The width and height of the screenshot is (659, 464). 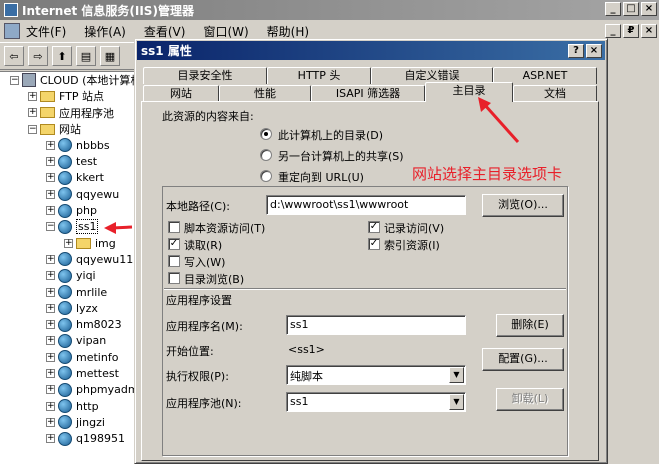 What do you see at coordinates (174, 278) in the screenshot?
I see `chk-dir-browse` at bounding box center [174, 278].